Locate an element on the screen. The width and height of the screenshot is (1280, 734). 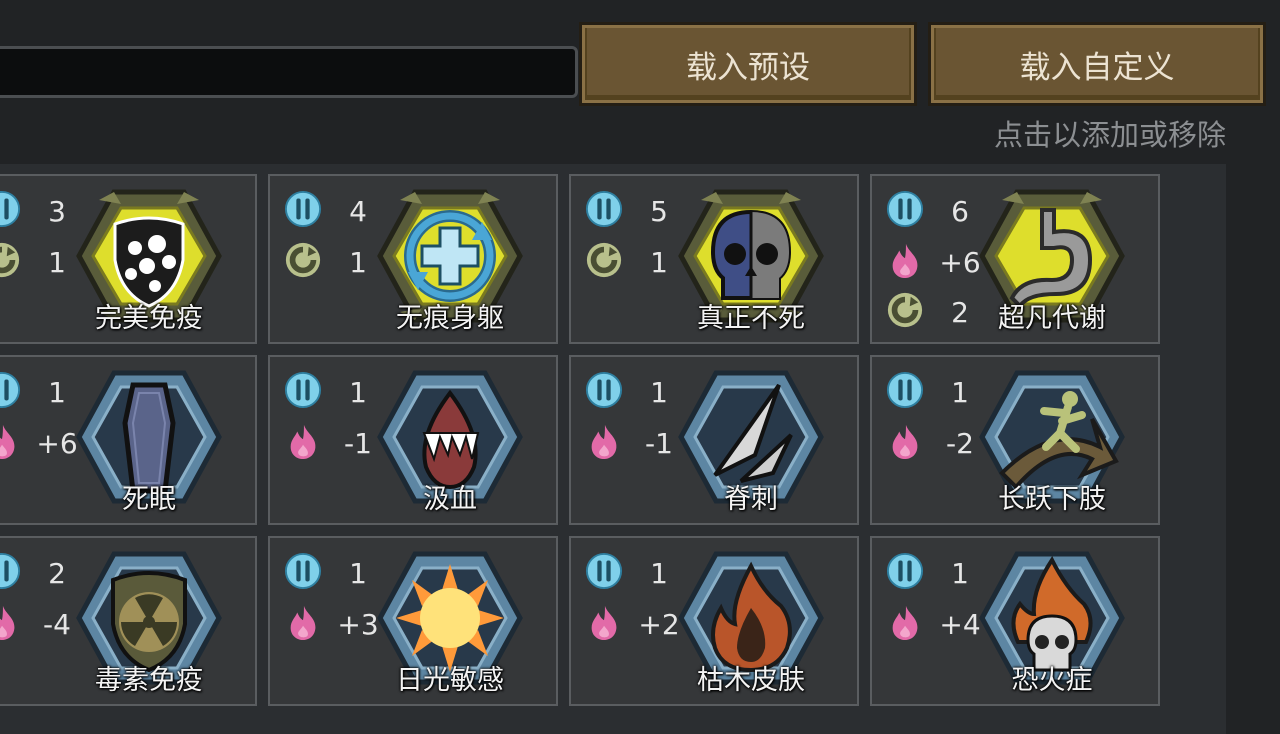
gene-card: 1 +4 恐火症 is located at coordinates (1015, 621).